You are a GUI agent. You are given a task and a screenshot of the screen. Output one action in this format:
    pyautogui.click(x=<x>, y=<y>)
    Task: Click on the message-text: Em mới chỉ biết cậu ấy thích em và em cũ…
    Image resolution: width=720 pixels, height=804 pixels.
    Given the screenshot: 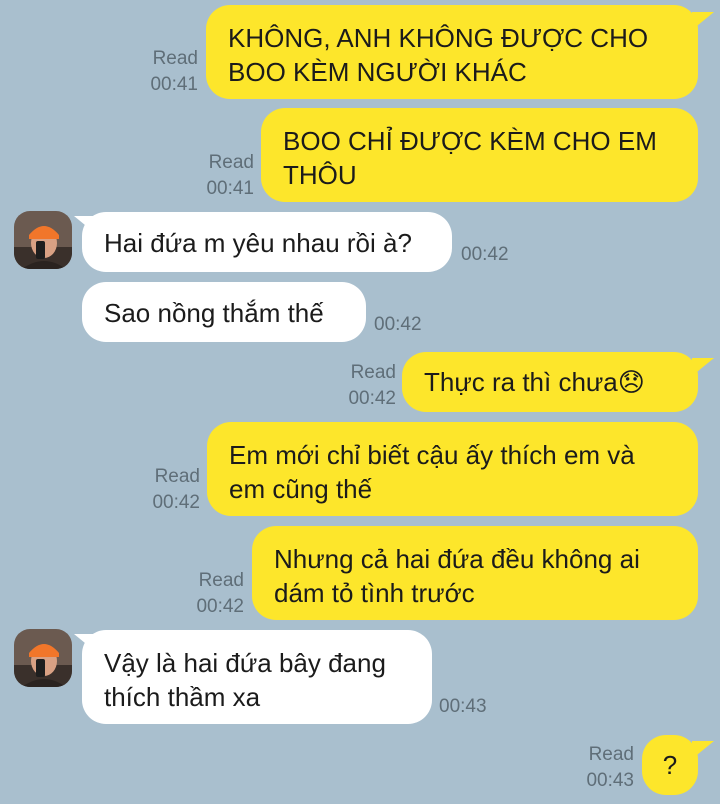 What is the action you would take?
    pyautogui.click(x=432, y=472)
    